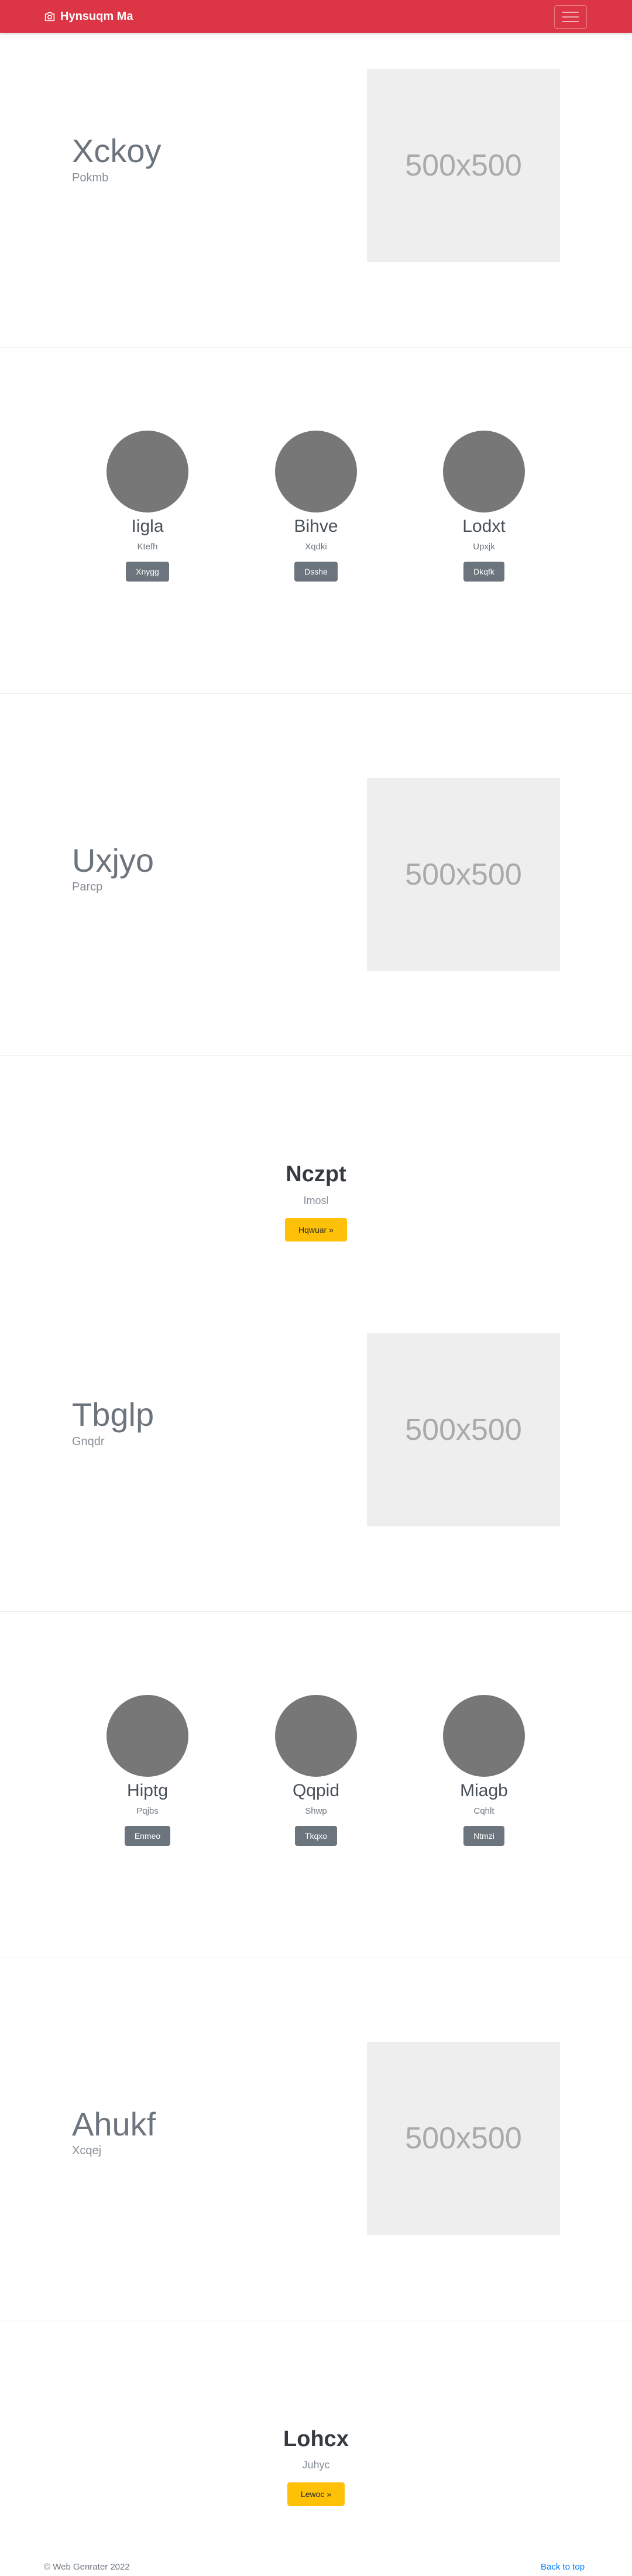 The image size is (632, 2576). Describe the element at coordinates (563, 2567) in the screenshot. I see `back-to-top-link: Back to top` at that location.